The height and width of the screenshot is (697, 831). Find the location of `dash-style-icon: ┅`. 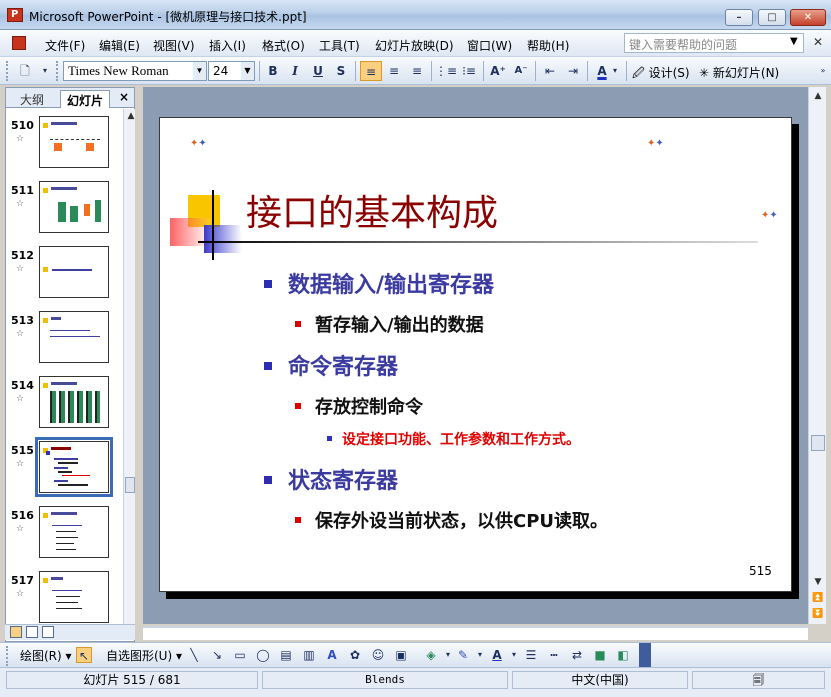

dash-style-icon: ┅ is located at coordinates (554, 655).